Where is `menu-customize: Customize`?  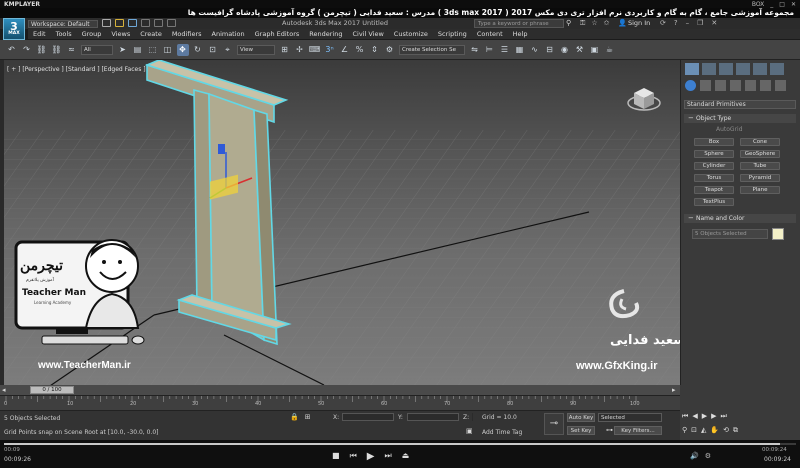
menu-customize: Customize is located at coordinates (411, 34).